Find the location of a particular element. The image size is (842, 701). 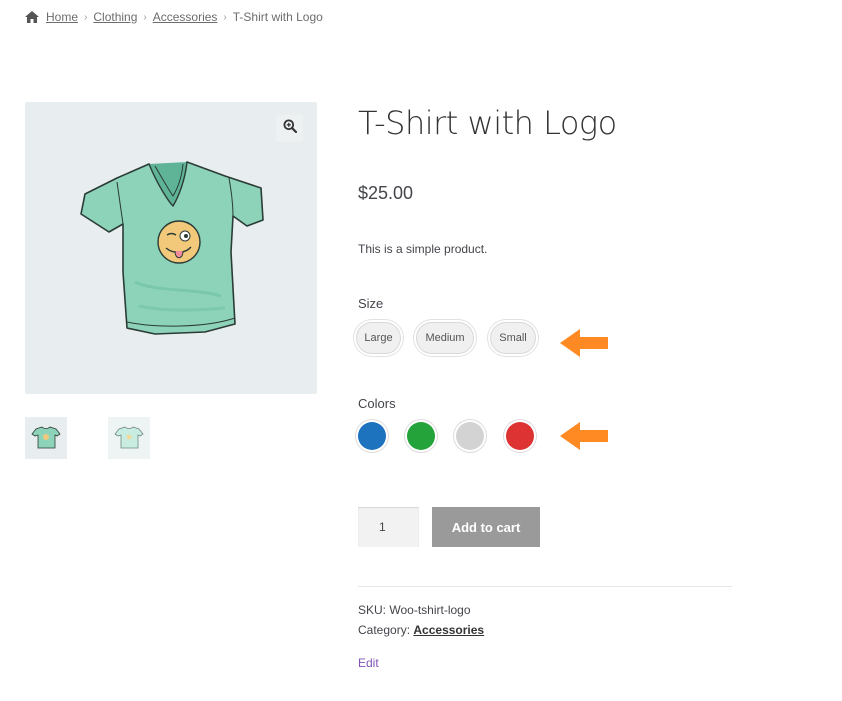

product-sku: SKU: Woo-tshirt-logo is located at coordinates (414, 610).